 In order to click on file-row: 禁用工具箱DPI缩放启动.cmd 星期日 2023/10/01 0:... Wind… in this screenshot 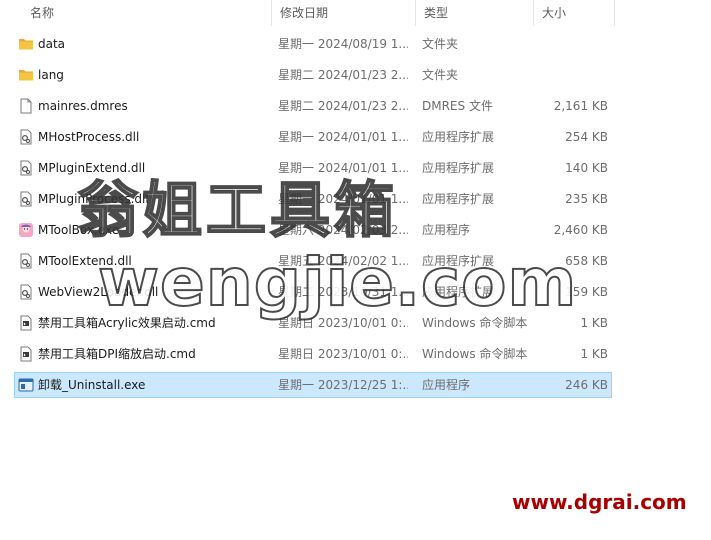, I will do `click(313, 354)`.